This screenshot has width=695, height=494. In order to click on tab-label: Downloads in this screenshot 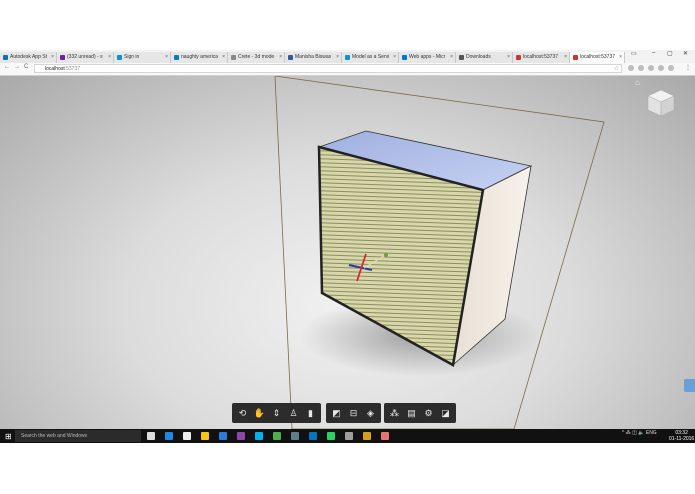, I will do `click(478, 57)`.